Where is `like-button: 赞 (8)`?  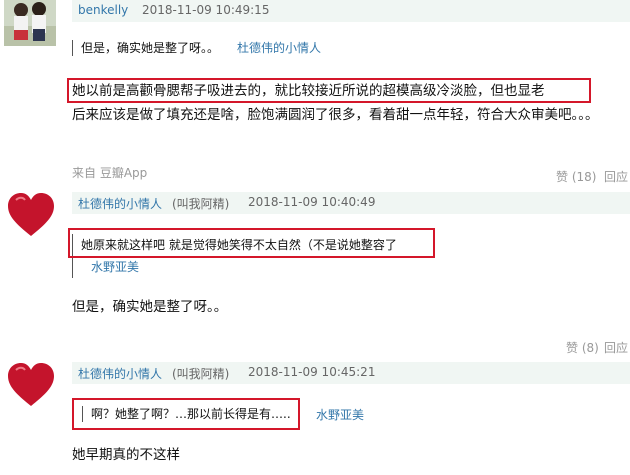
like-button: 赞 (8) is located at coordinates (582, 347).